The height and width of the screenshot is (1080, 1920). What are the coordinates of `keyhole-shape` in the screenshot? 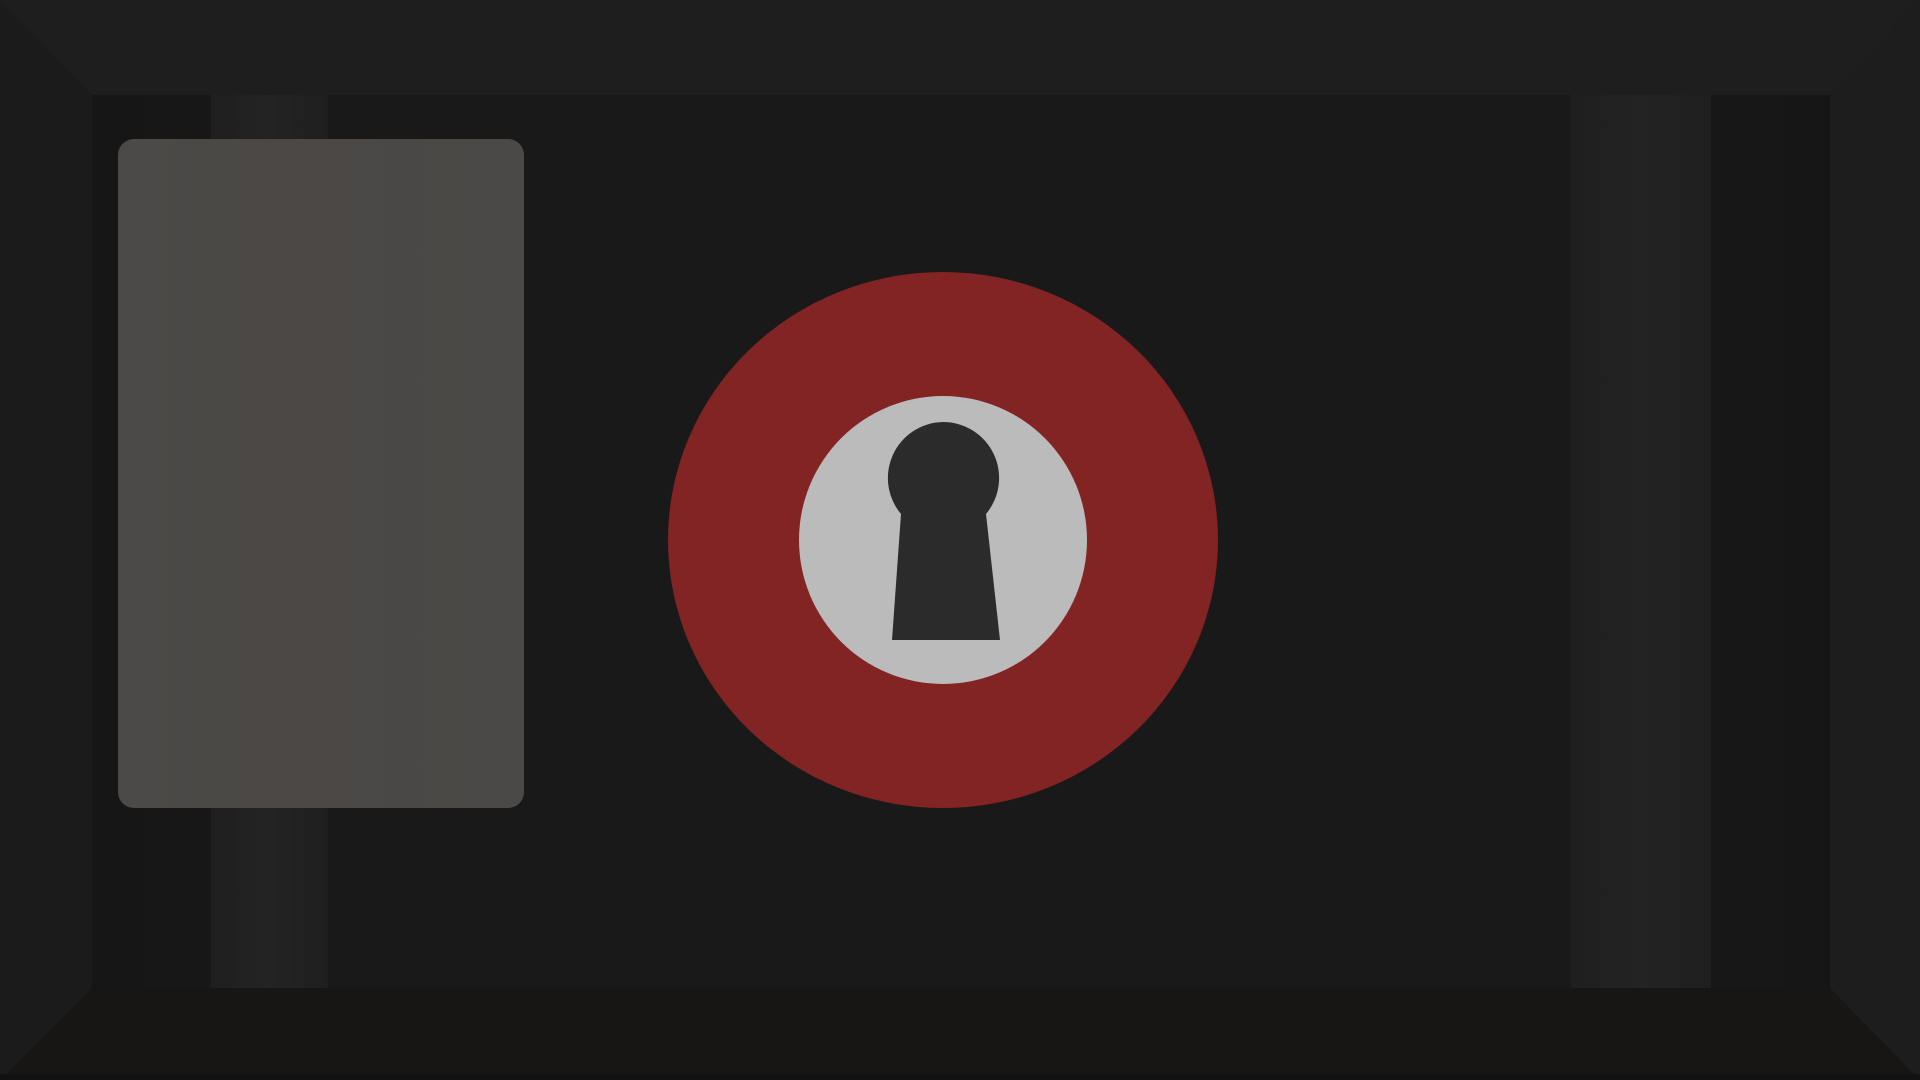 It's located at (943, 530).